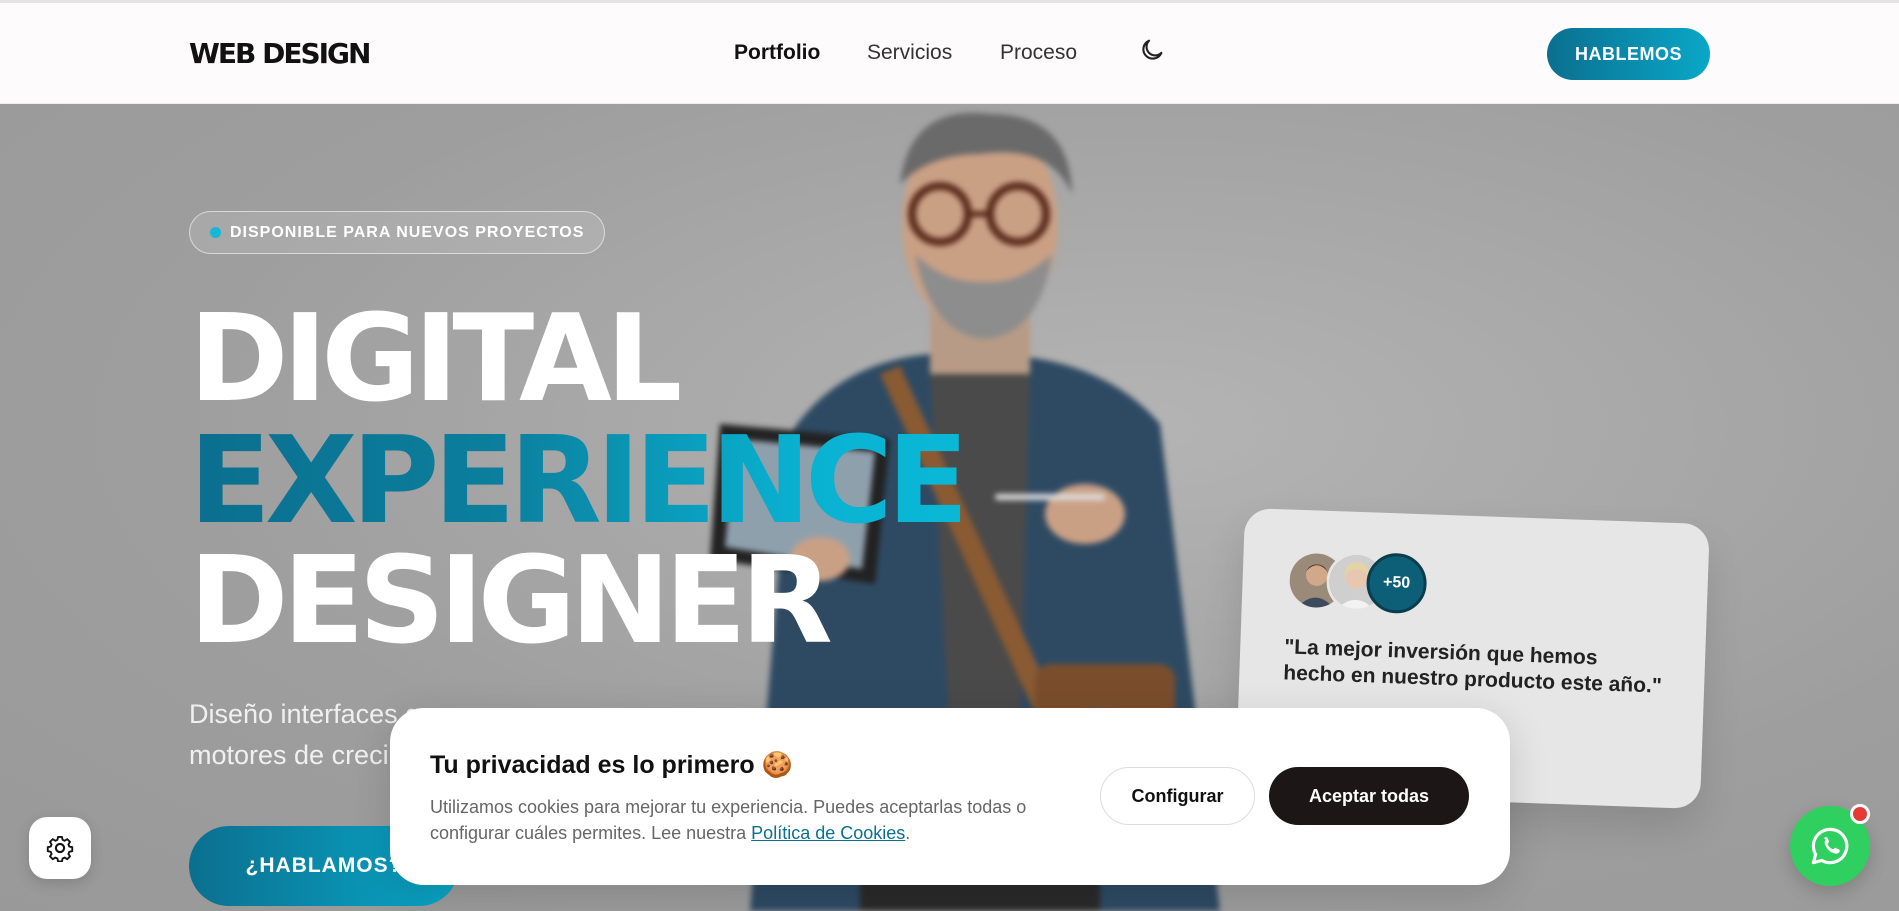  What do you see at coordinates (777, 53) in the screenshot?
I see `nav-link-portfolio: Portfolio` at bounding box center [777, 53].